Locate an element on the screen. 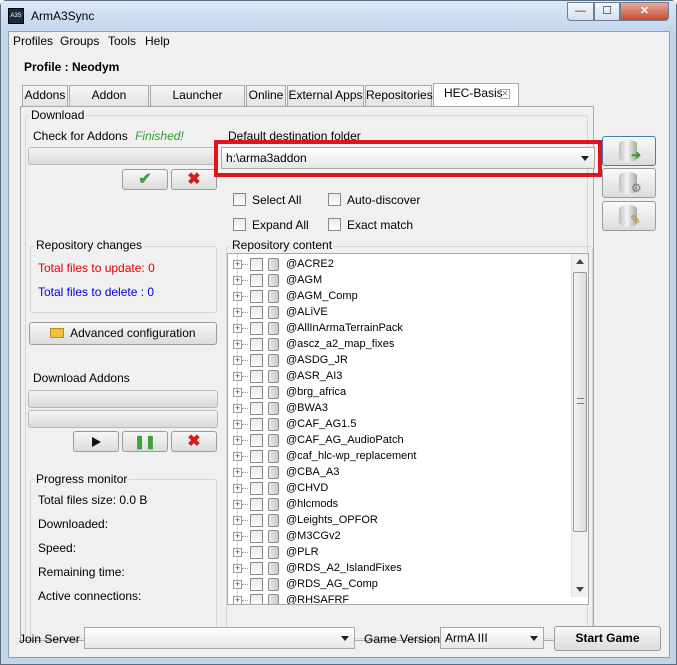  tree-row: + @ASR_AI3 is located at coordinates (398, 377).